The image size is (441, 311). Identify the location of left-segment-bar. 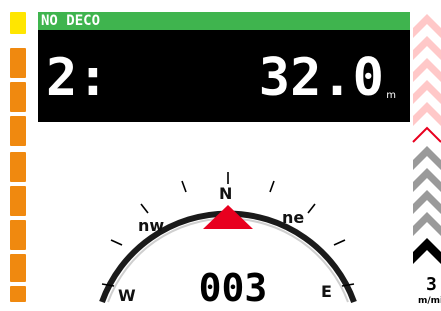
(18, 158).